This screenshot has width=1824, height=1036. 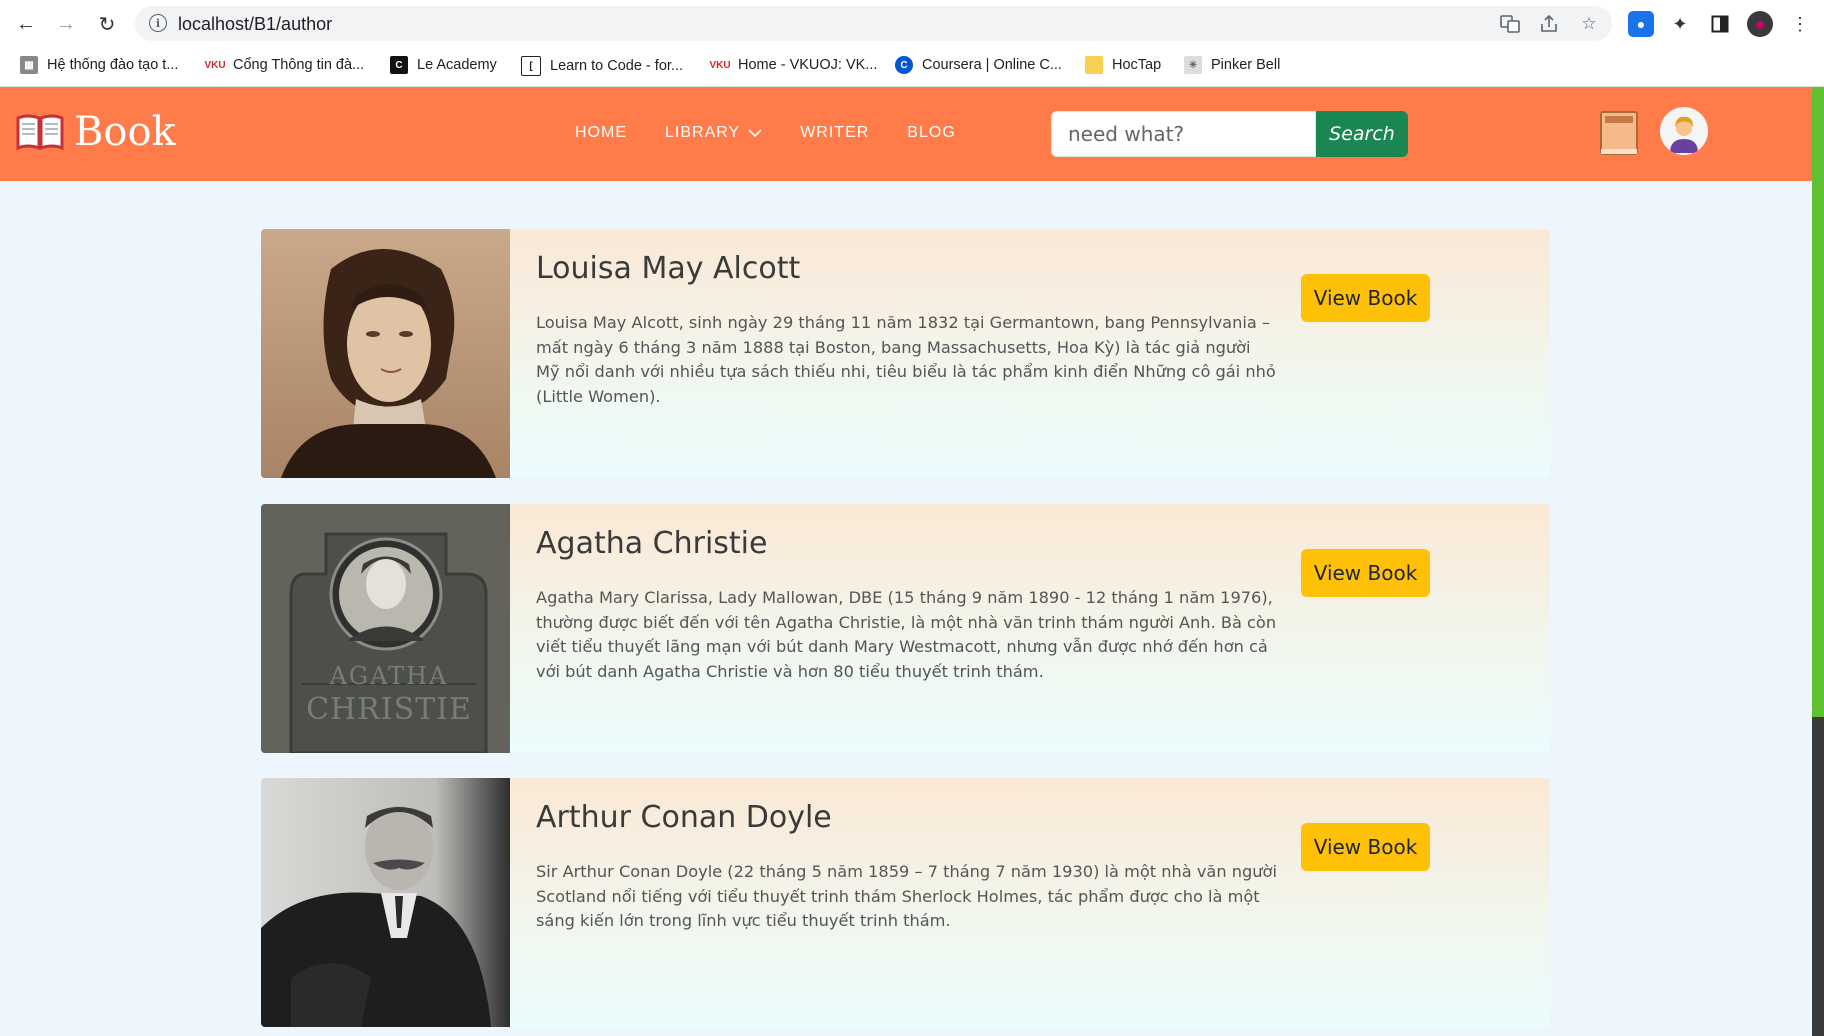 I want to click on nav-library-label: LIBRARY, so click(x=703, y=132).